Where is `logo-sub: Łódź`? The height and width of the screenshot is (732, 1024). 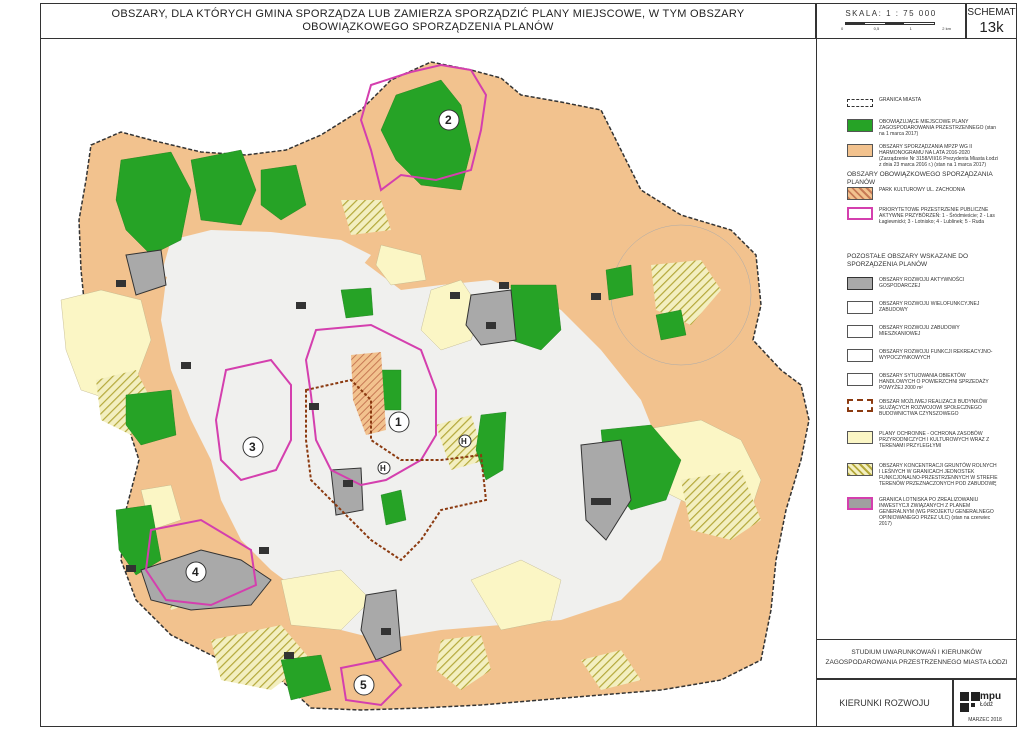
logo-sub: Łódź is located at coordinates (987, 705).